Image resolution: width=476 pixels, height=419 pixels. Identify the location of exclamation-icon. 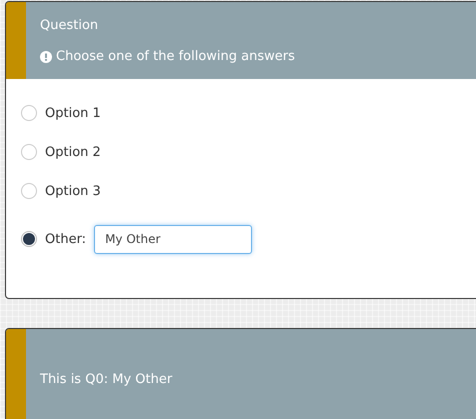
(46, 57).